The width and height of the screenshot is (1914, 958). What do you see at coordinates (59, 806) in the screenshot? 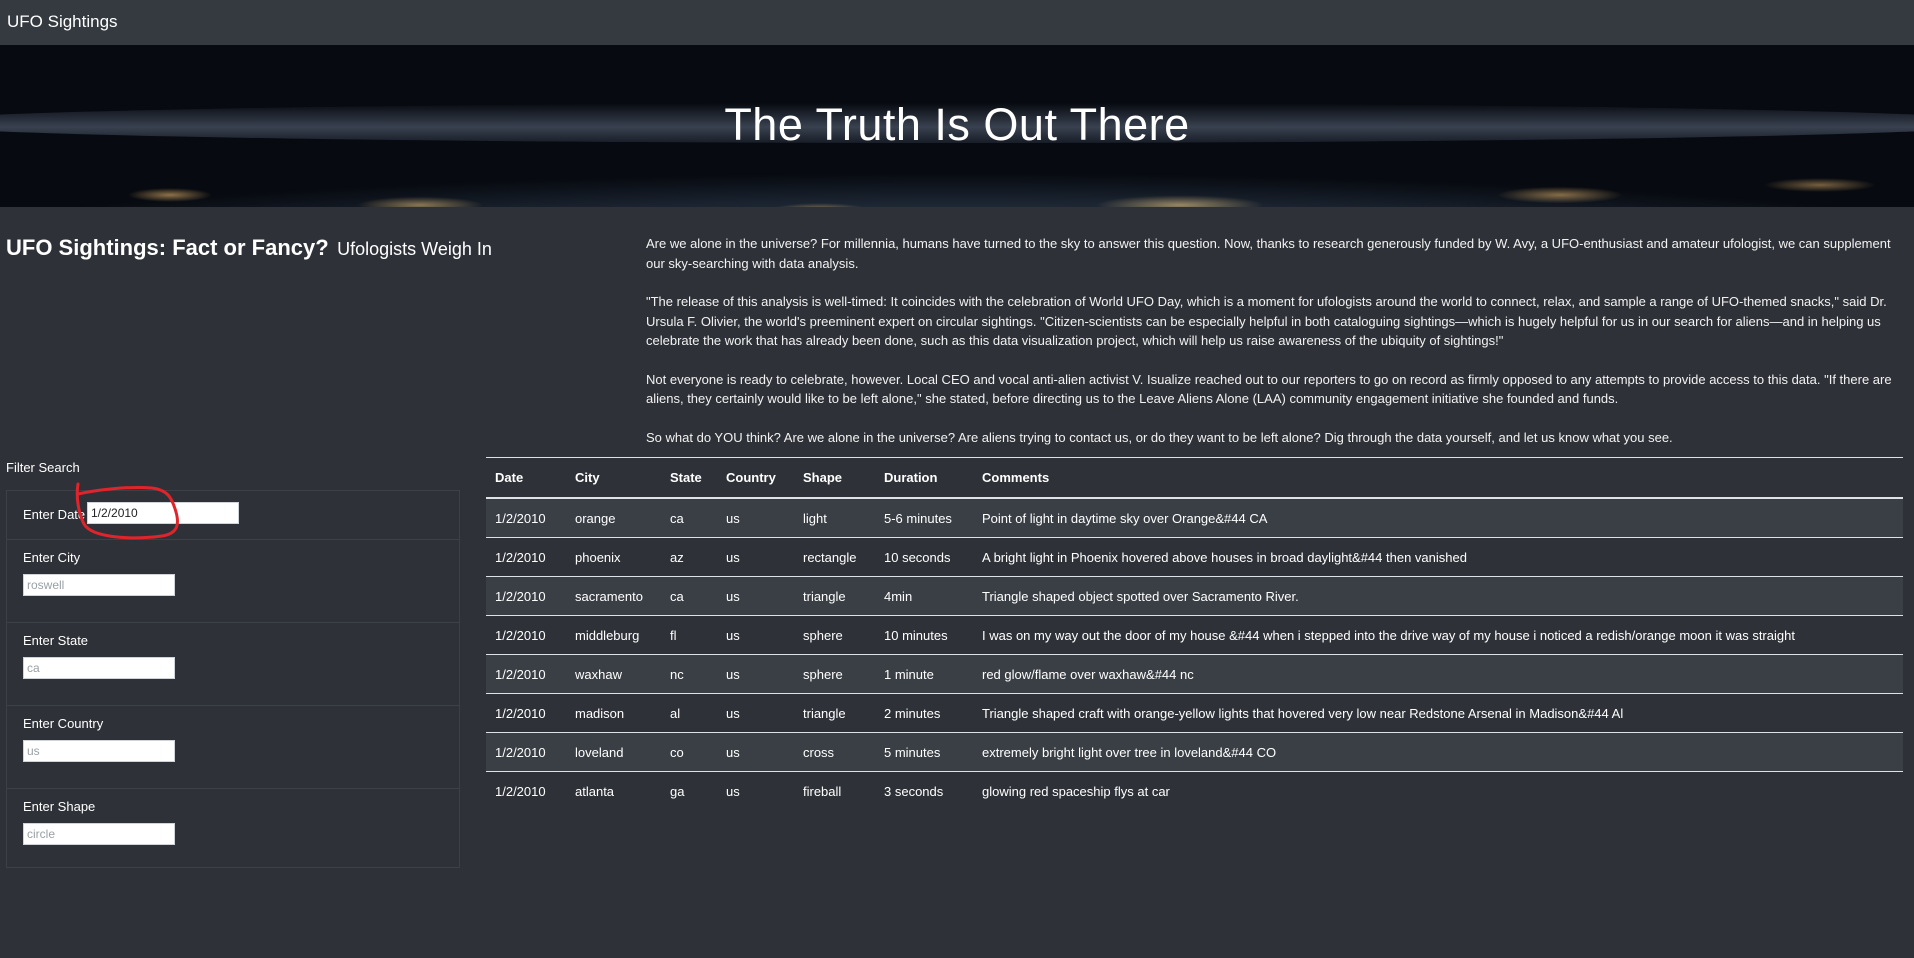
I see `shape-label: Enter Shape` at bounding box center [59, 806].